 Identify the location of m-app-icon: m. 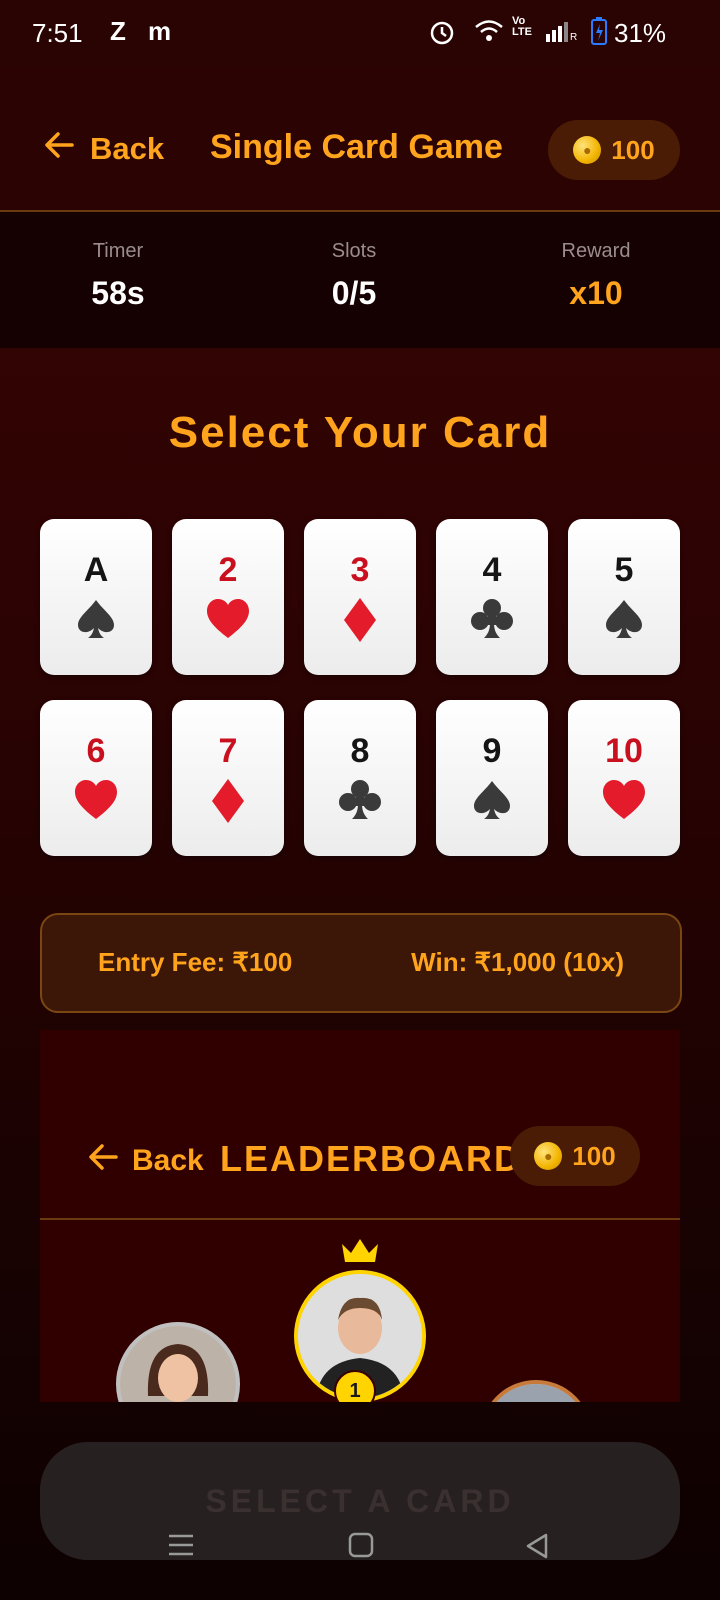
(160, 31).